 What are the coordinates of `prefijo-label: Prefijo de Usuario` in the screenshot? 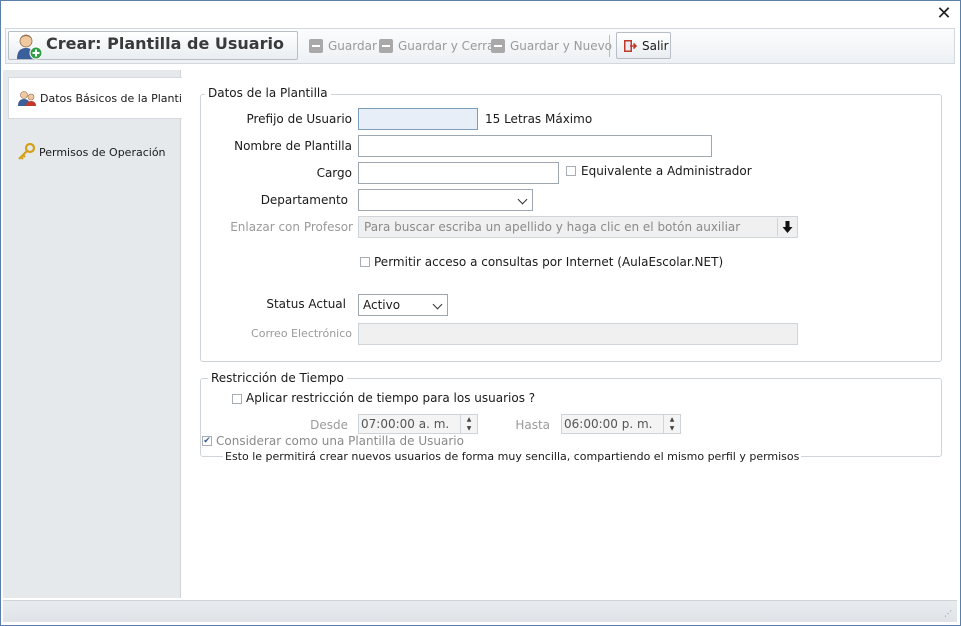 It's located at (299, 119).